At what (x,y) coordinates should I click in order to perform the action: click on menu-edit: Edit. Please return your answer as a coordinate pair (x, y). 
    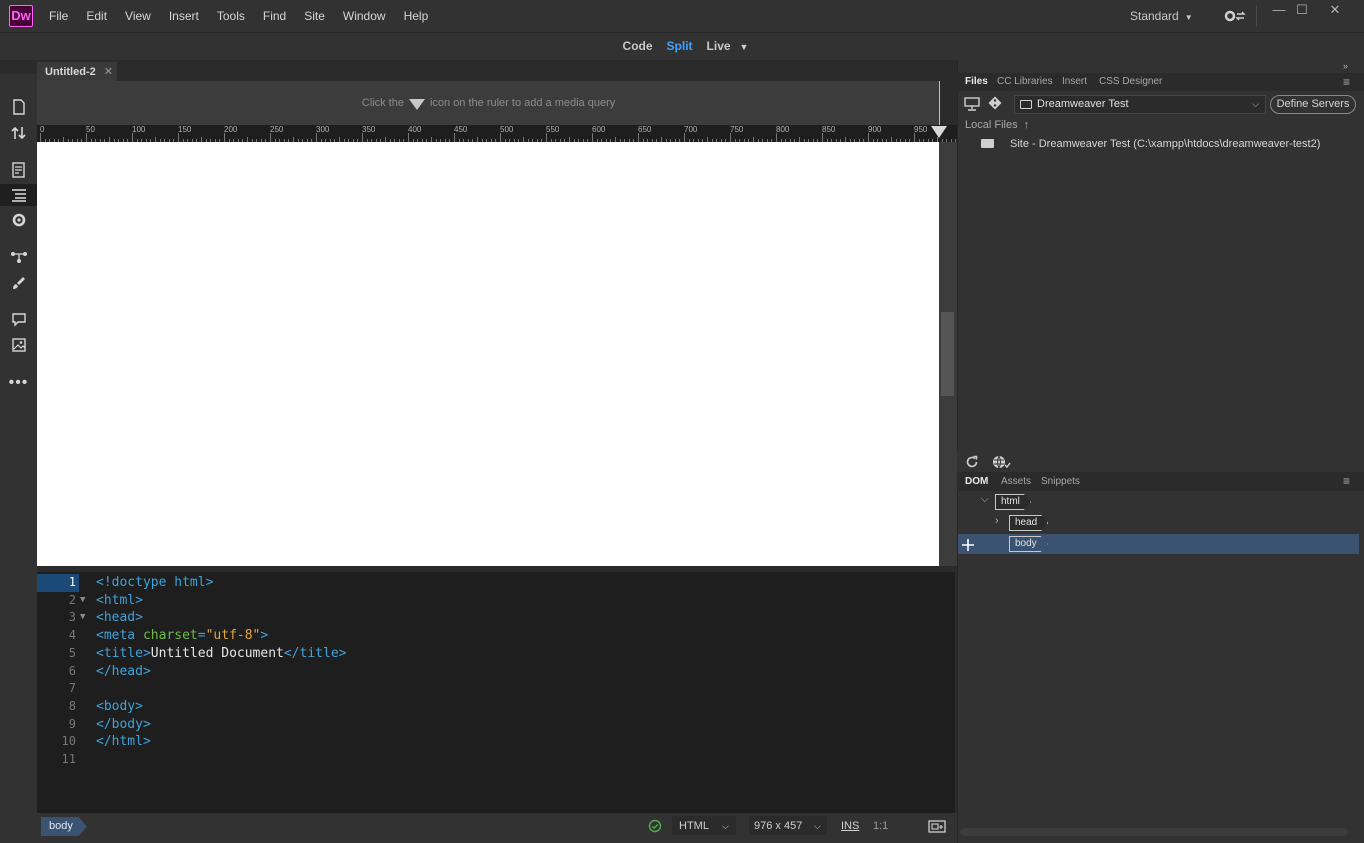
    Looking at the image, I should click on (96, 16).